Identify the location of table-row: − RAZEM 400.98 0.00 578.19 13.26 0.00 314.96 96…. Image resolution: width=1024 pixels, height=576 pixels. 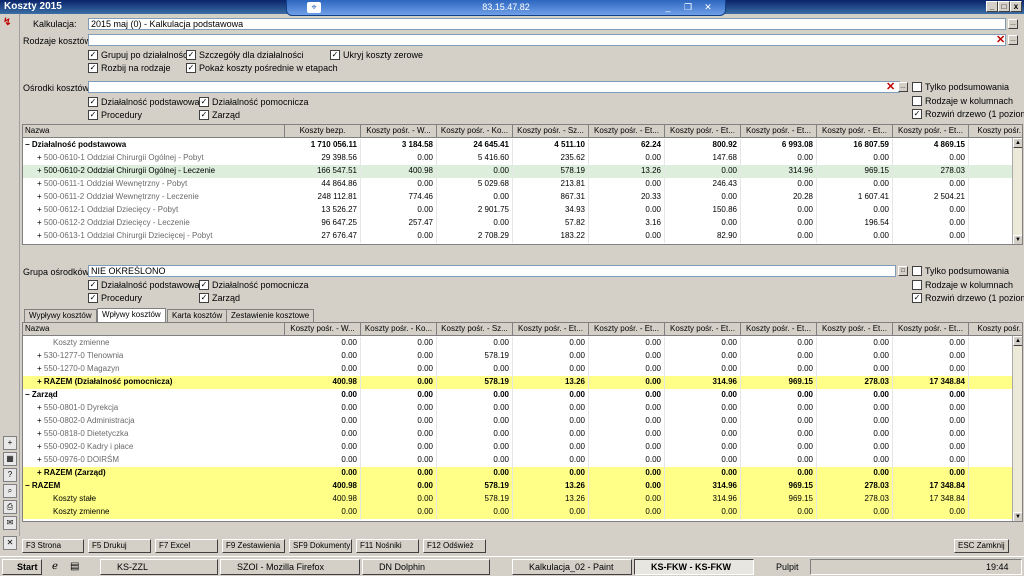
(522, 486).